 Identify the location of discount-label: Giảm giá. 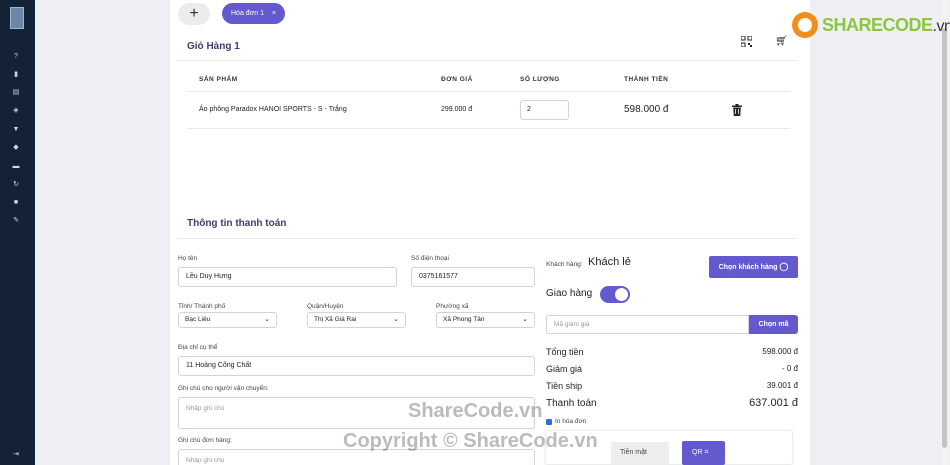
(564, 369).